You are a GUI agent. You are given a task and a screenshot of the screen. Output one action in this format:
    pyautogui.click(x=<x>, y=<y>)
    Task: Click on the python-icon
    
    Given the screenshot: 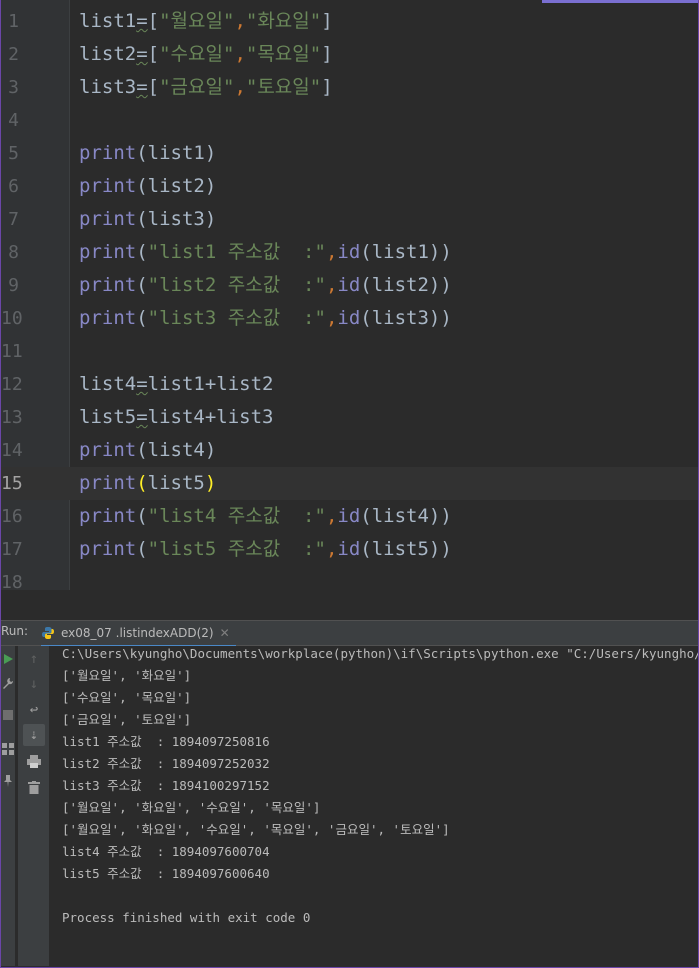 What is the action you would take?
    pyautogui.click(x=48, y=633)
    